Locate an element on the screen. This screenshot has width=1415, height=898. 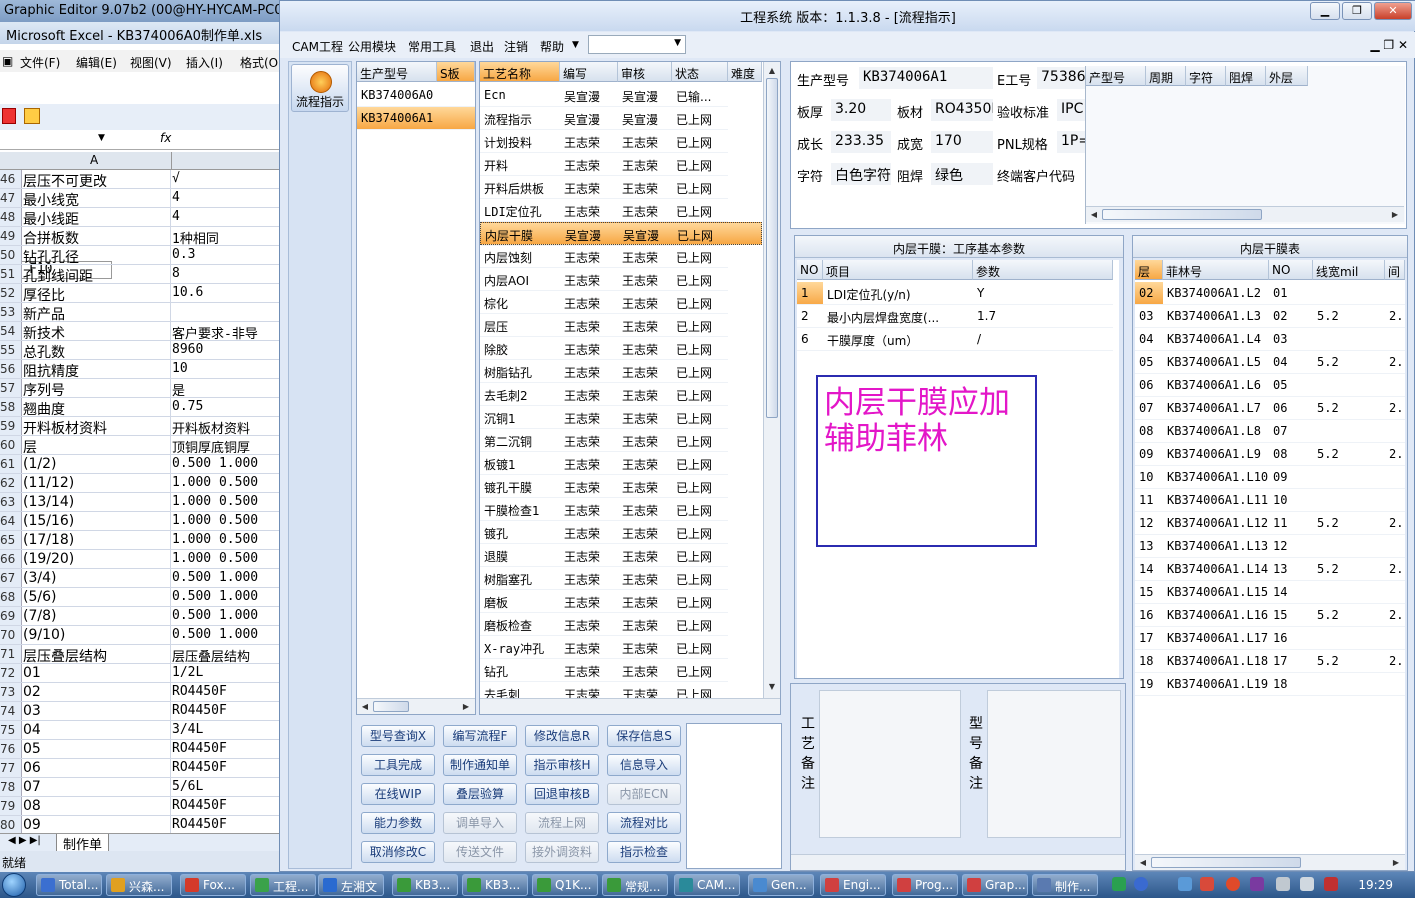
cell-b: 8 is located at coordinates (227, 274).